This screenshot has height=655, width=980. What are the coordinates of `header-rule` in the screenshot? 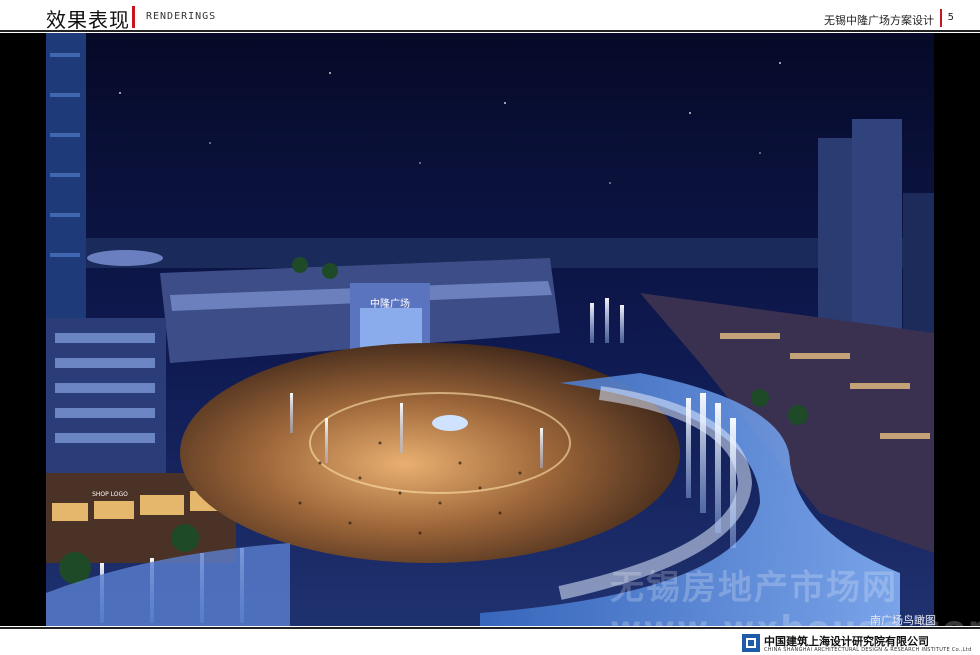 It's located at (490, 31).